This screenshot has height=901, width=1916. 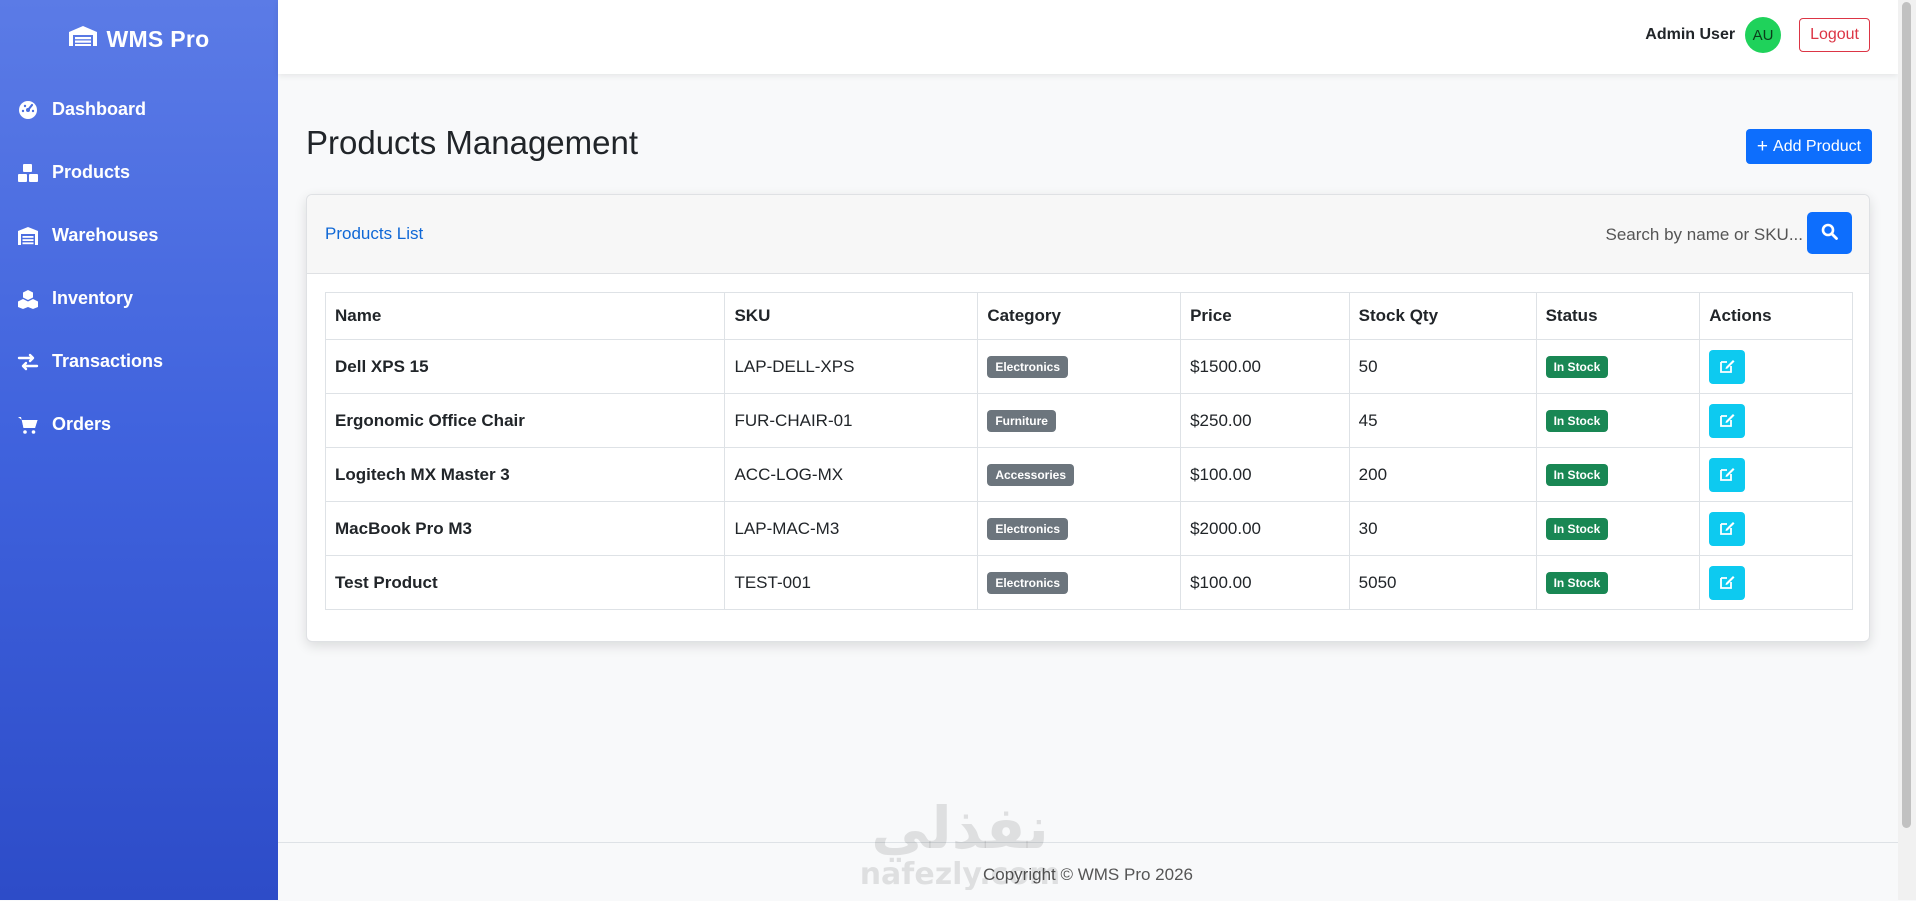 I want to click on product-name: Ergonomic Office Chair, so click(x=525, y=420).